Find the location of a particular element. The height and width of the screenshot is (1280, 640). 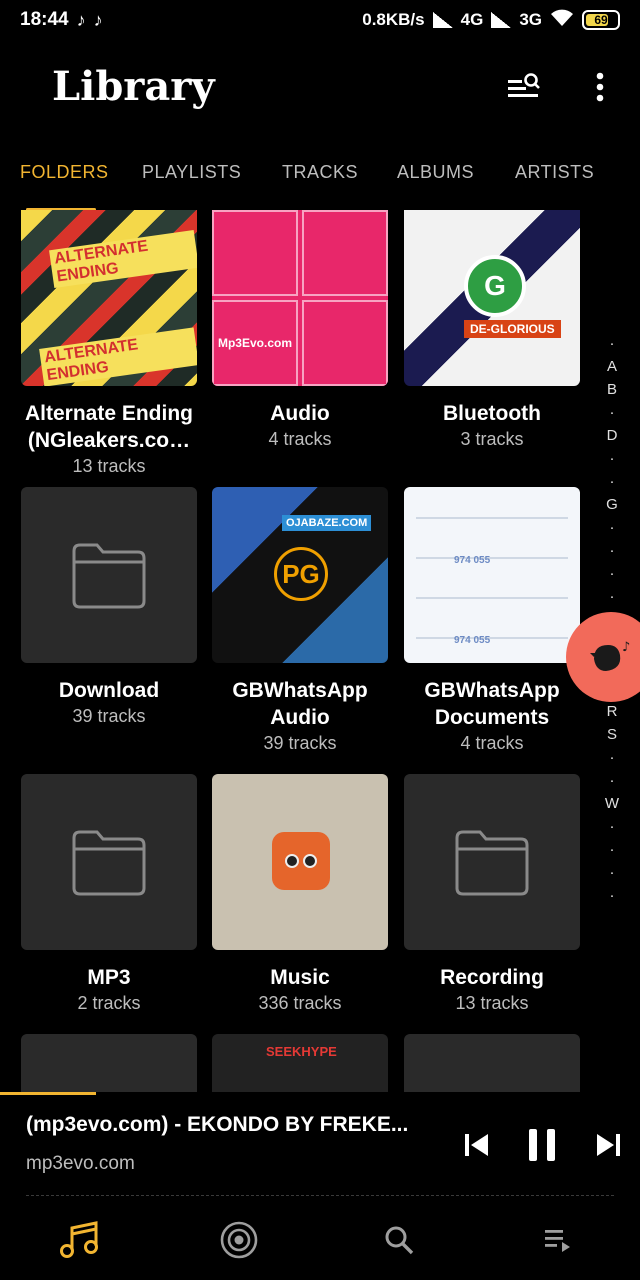

previous-button is located at coordinates (477, 1145).